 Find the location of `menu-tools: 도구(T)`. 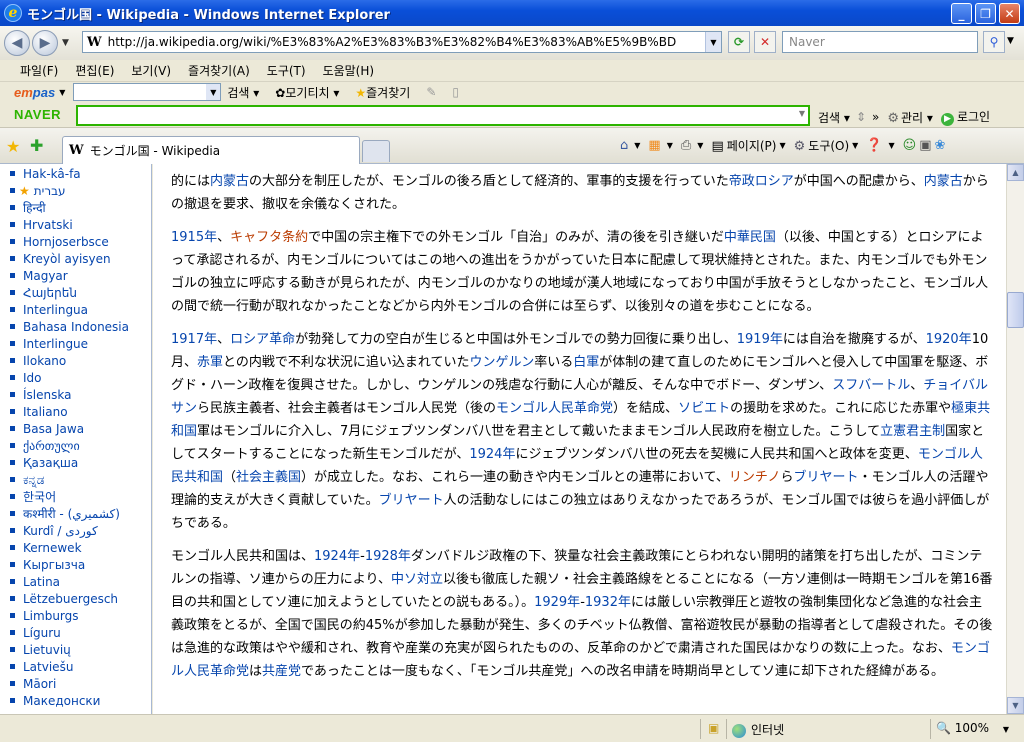

menu-tools: 도구(T) is located at coordinates (286, 70).